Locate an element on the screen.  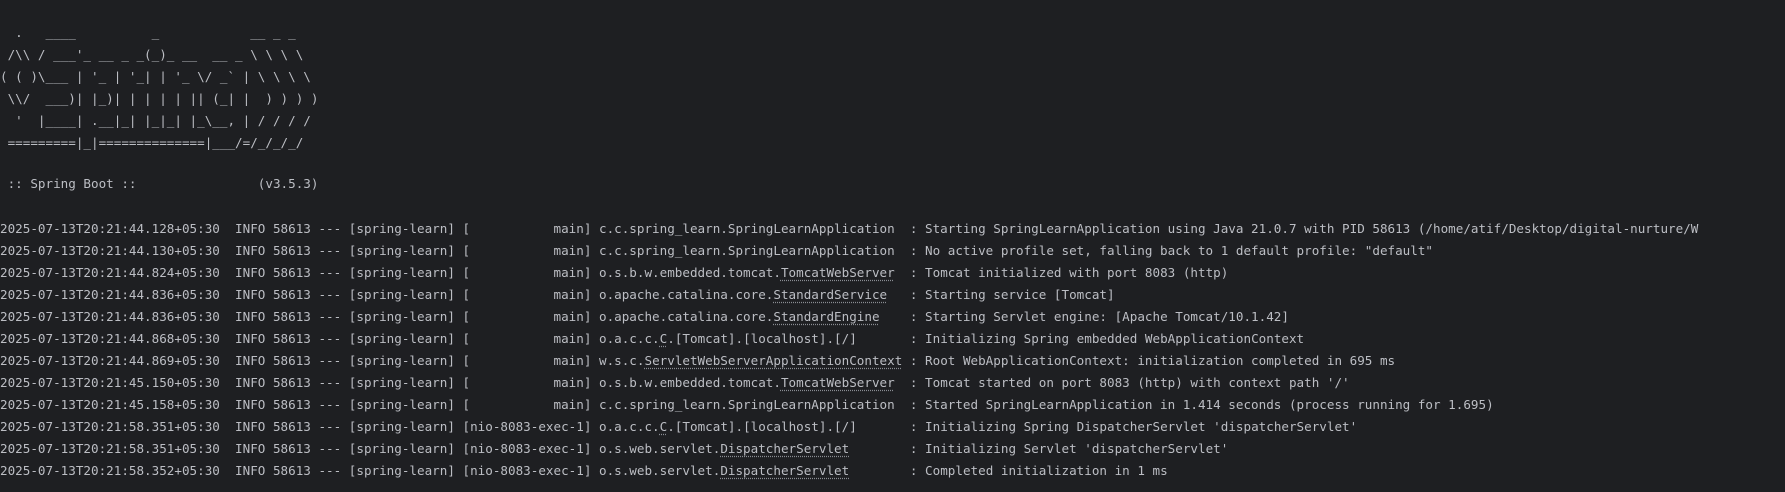
class-link: StandardService is located at coordinates (830, 294).